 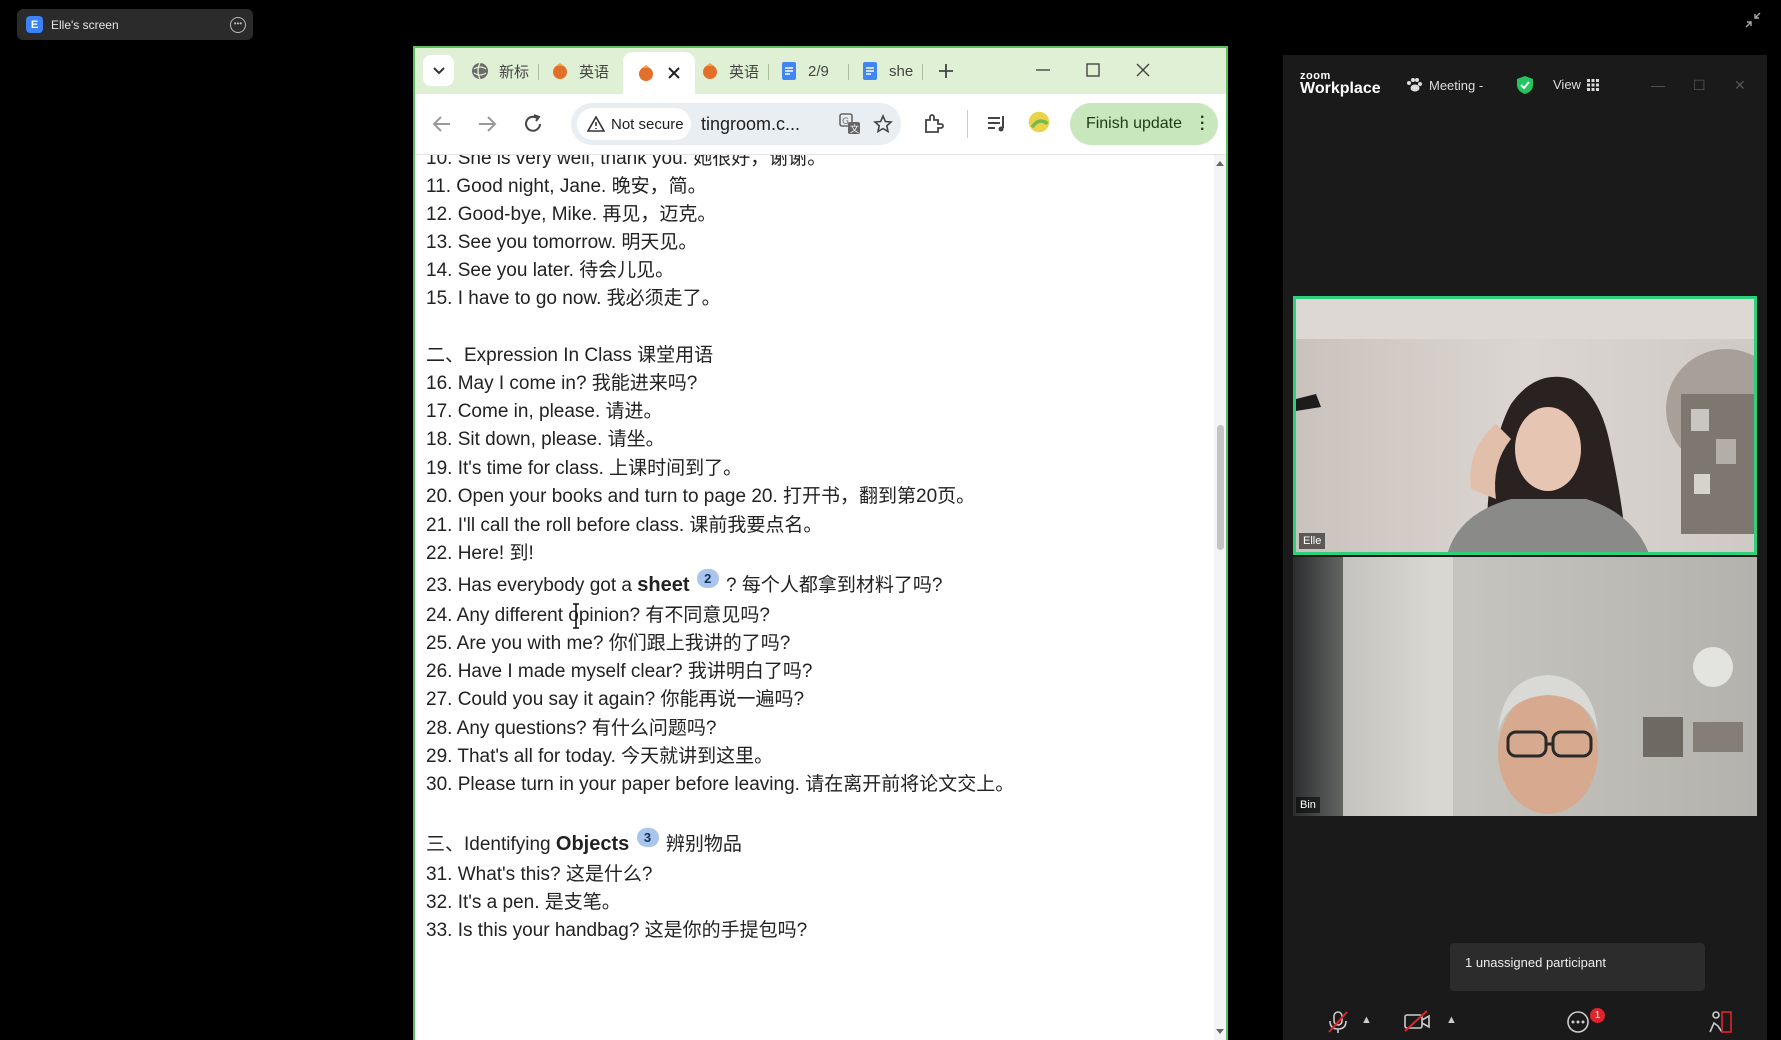 What do you see at coordinates (659, 73) in the screenshot?
I see `tab-active` at bounding box center [659, 73].